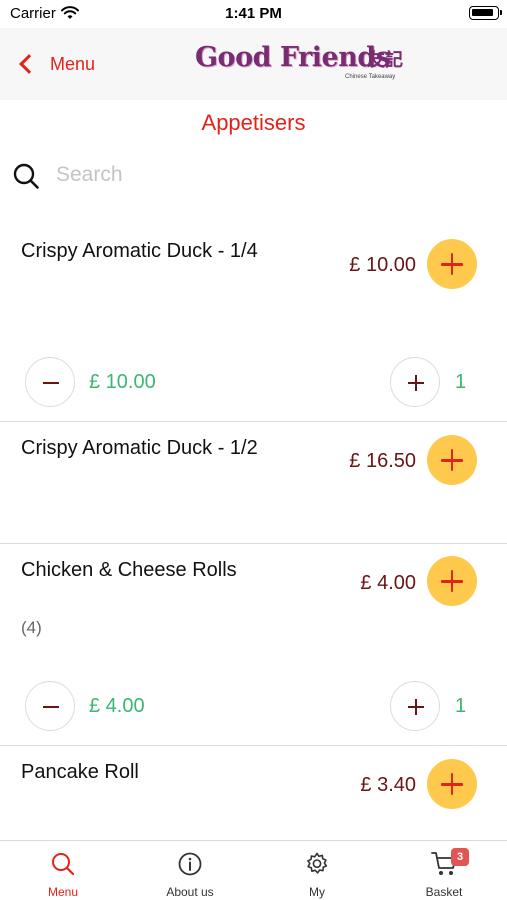  Describe the element at coordinates (29, 64) in the screenshot. I see `chevron-left-icon` at that location.